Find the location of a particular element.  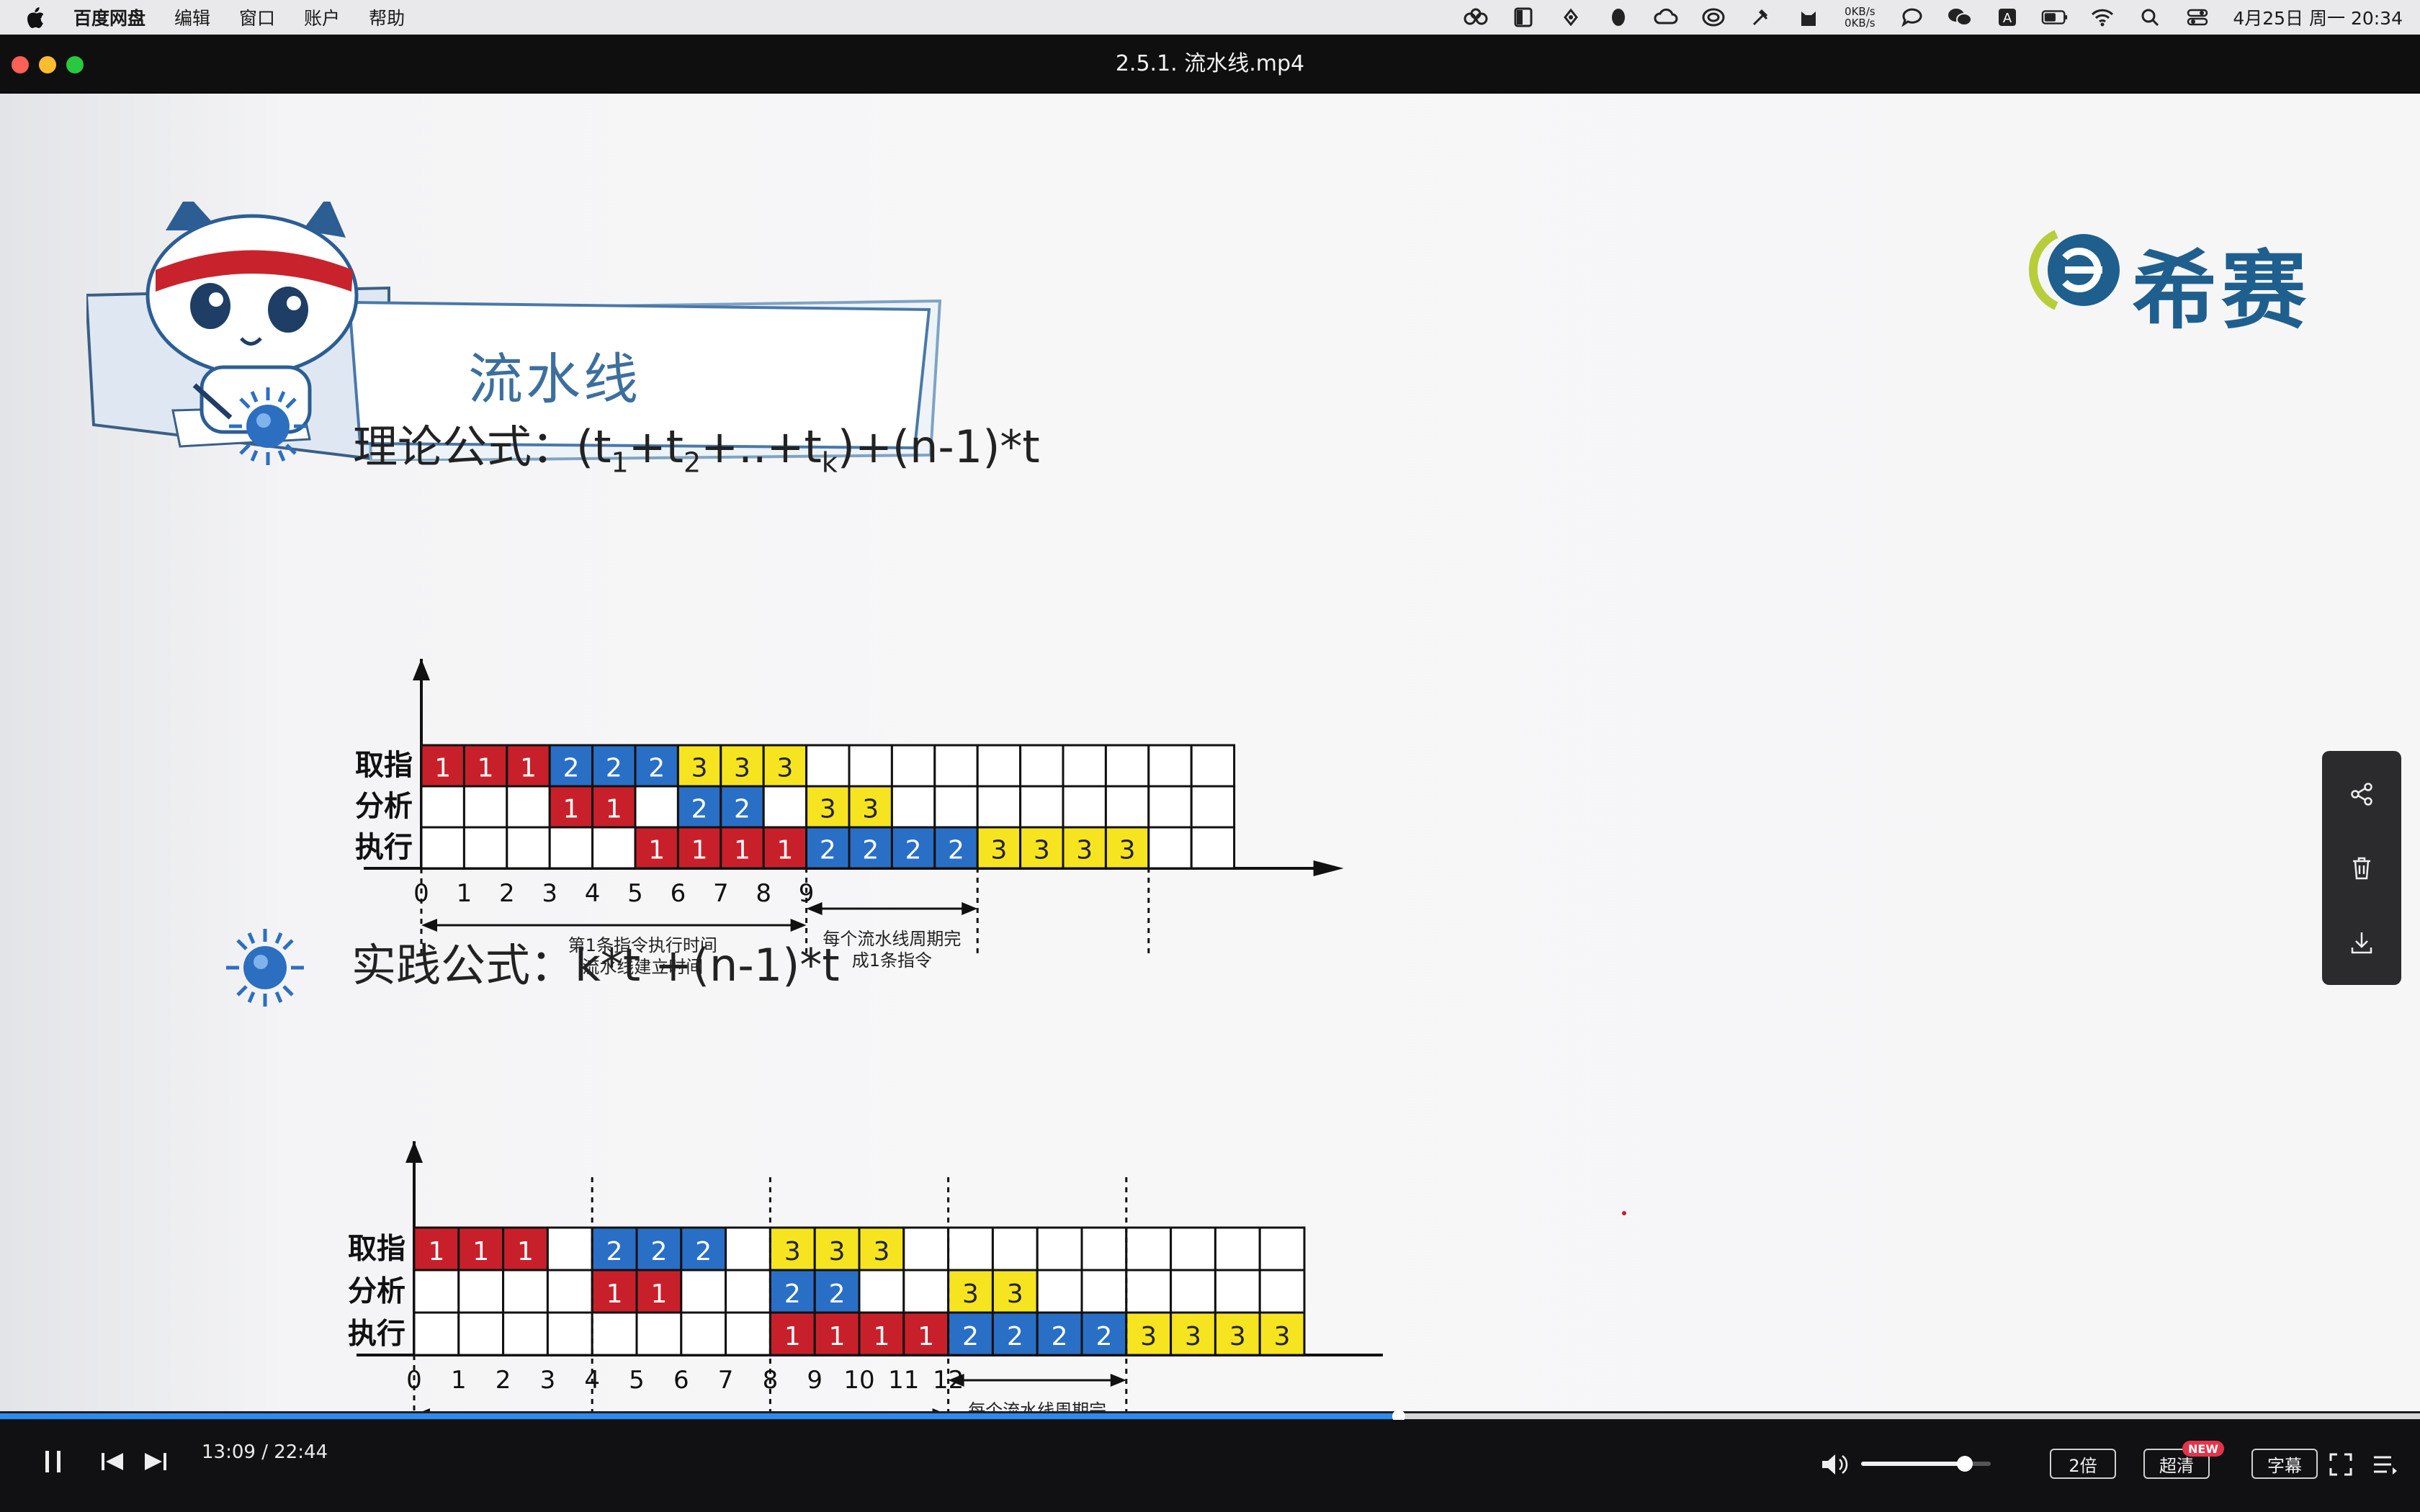

qq-penguin-icon is located at coordinates (1618, 17).